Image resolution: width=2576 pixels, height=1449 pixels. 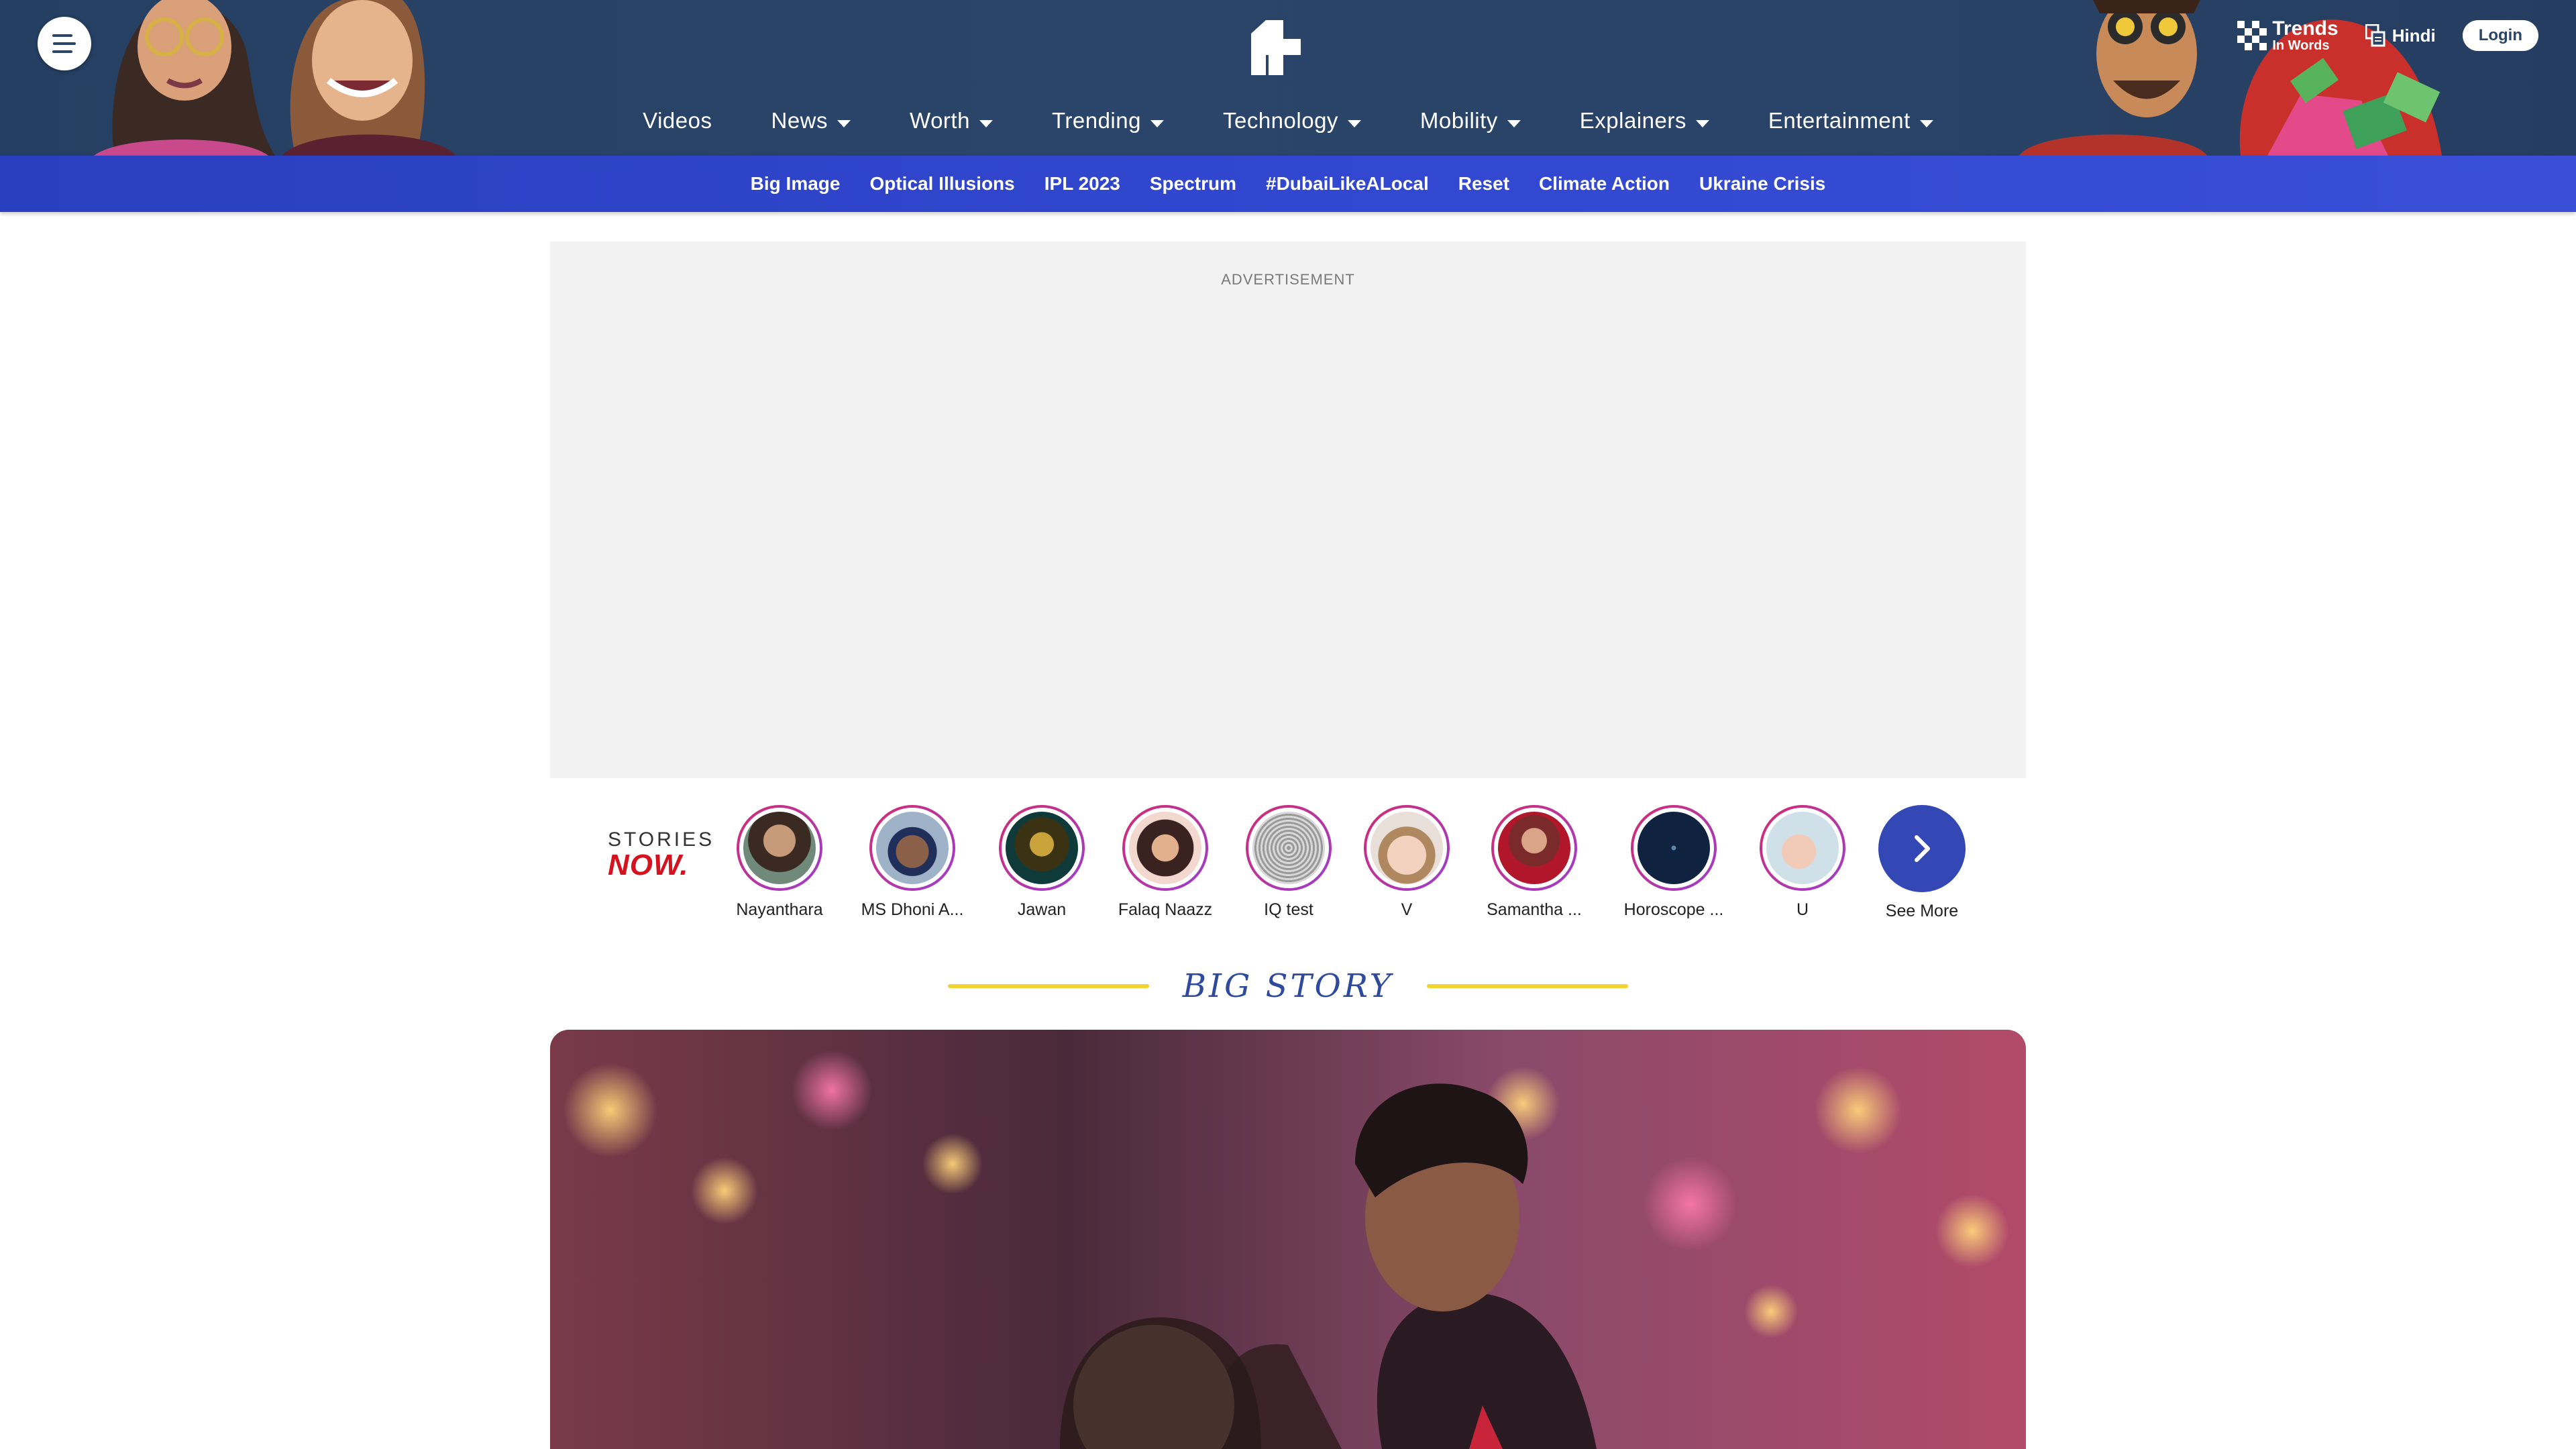 What do you see at coordinates (2301, 45) in the screenshot?
I see `trends-subtitle: In Words` at bounding box center [2301, 45].